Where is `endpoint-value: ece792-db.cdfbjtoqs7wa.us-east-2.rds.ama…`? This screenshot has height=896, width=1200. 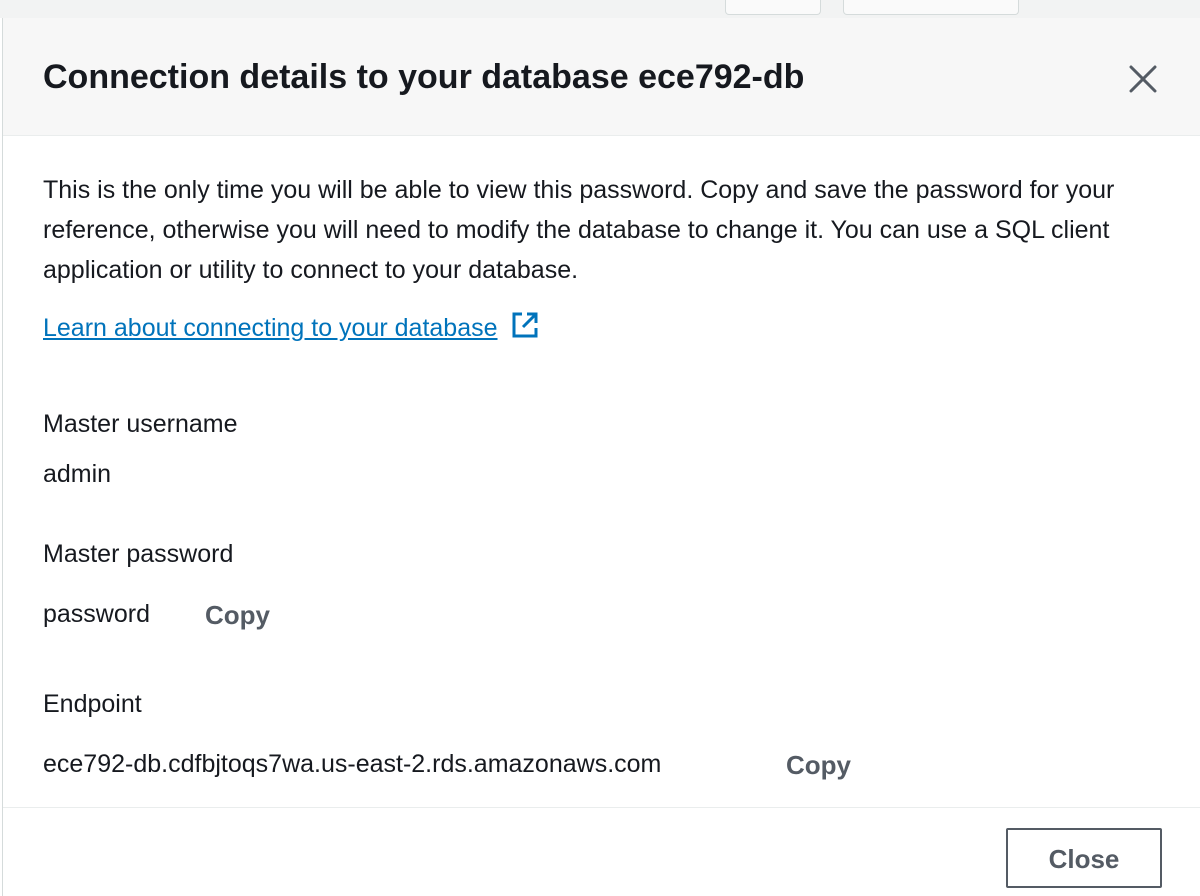
endpoint-value: ece792-db.cdfbjtoqs7wa.us-east-2.rds.ama… is located at coordinates (352, 764).